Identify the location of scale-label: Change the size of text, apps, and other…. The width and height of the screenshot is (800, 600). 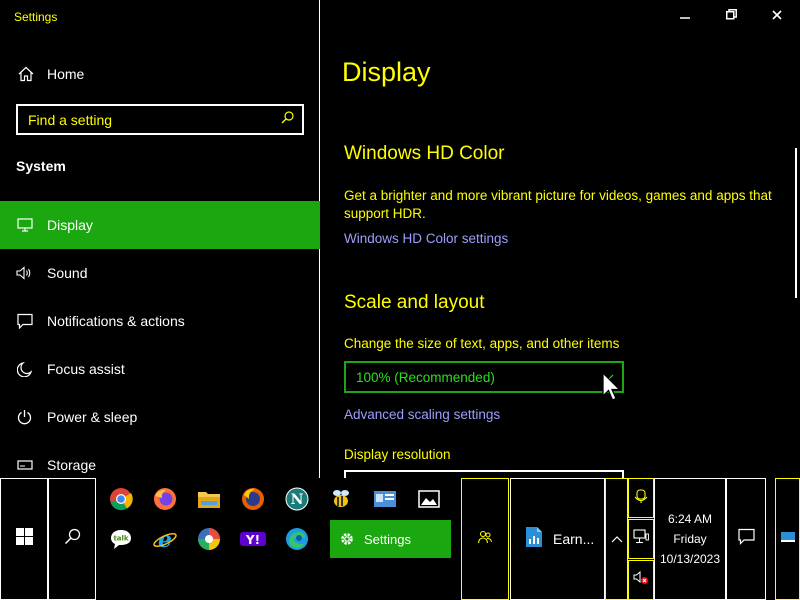
(482, 343).